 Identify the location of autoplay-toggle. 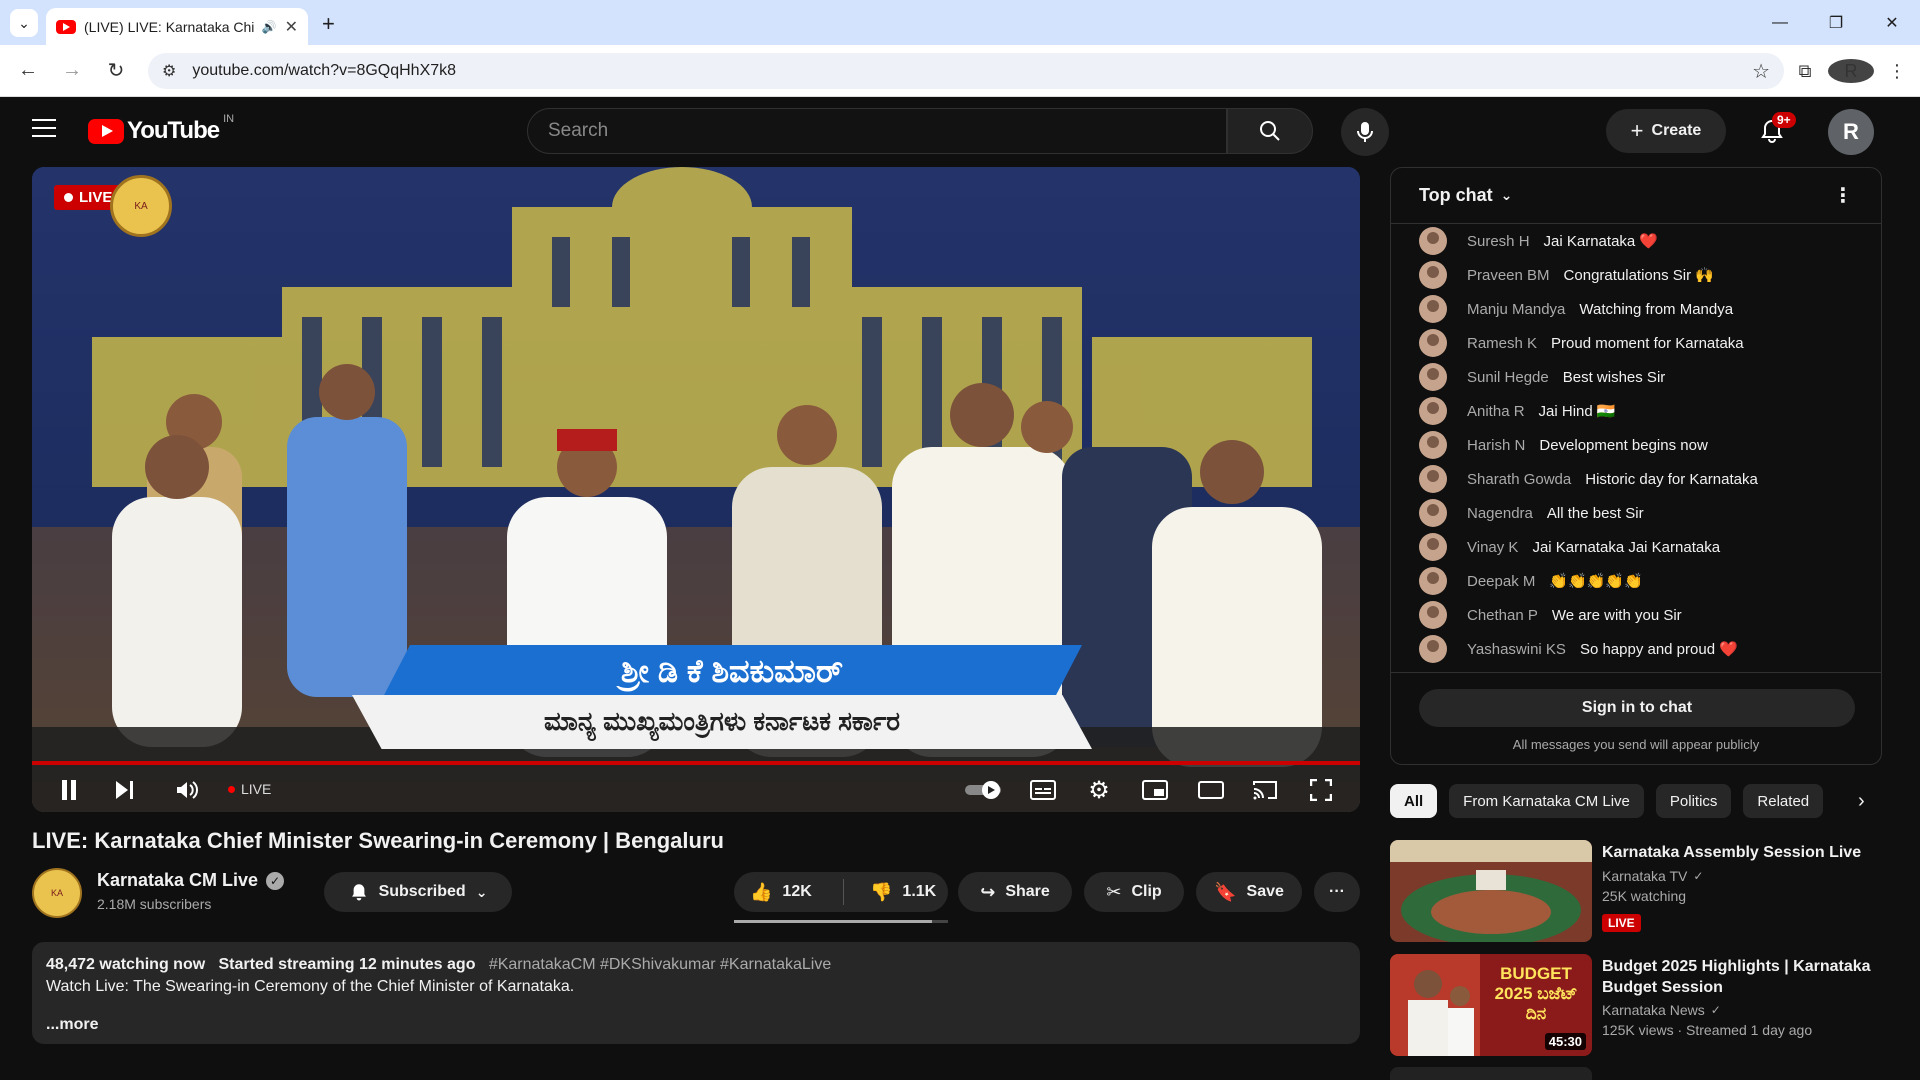
(984, 790).